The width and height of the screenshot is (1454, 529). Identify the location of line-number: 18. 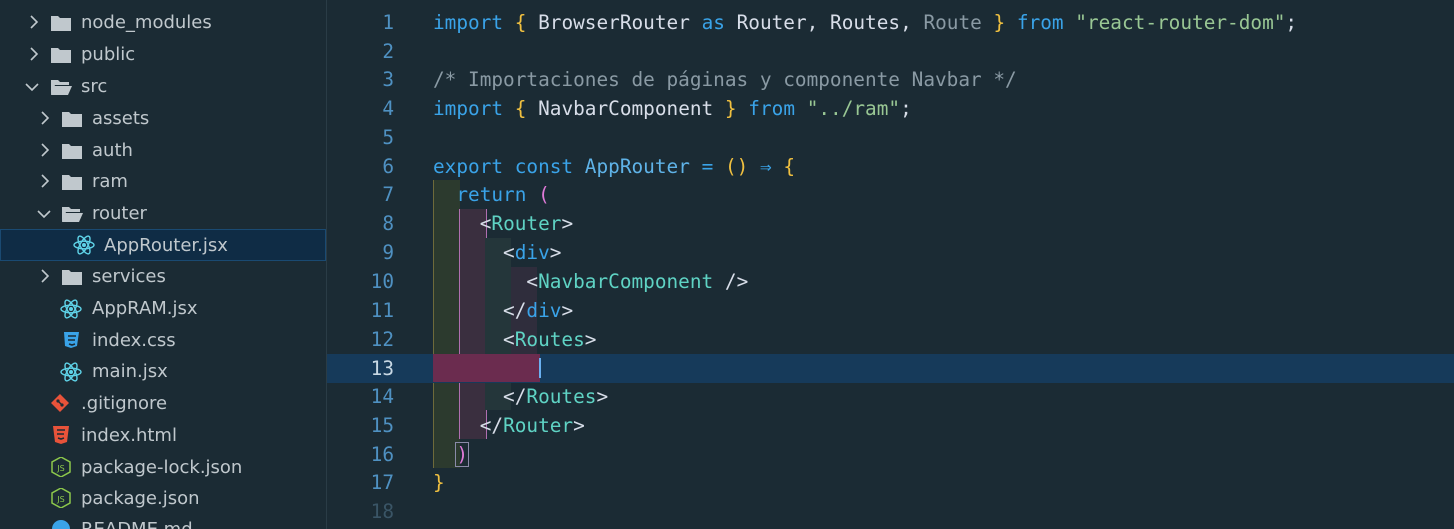
(382, 511).